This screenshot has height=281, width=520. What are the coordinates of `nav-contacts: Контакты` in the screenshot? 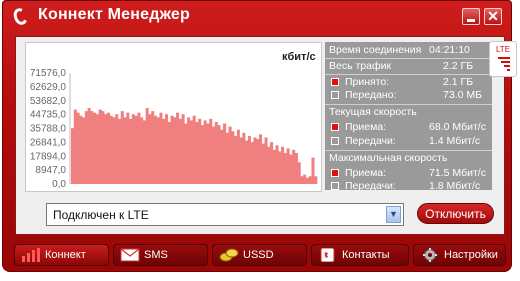 It's located at (360, 255).